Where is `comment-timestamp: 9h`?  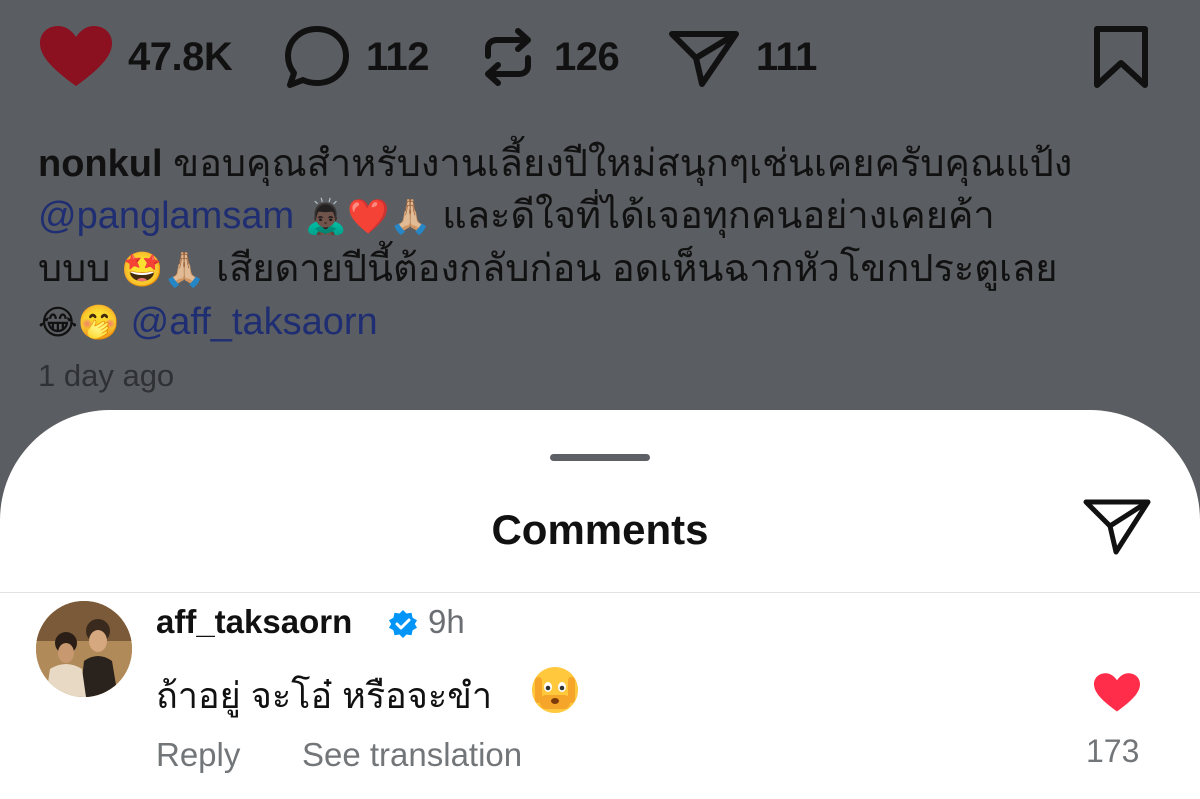 comment-timestamp: 9h is located at coordinates (446, 621).